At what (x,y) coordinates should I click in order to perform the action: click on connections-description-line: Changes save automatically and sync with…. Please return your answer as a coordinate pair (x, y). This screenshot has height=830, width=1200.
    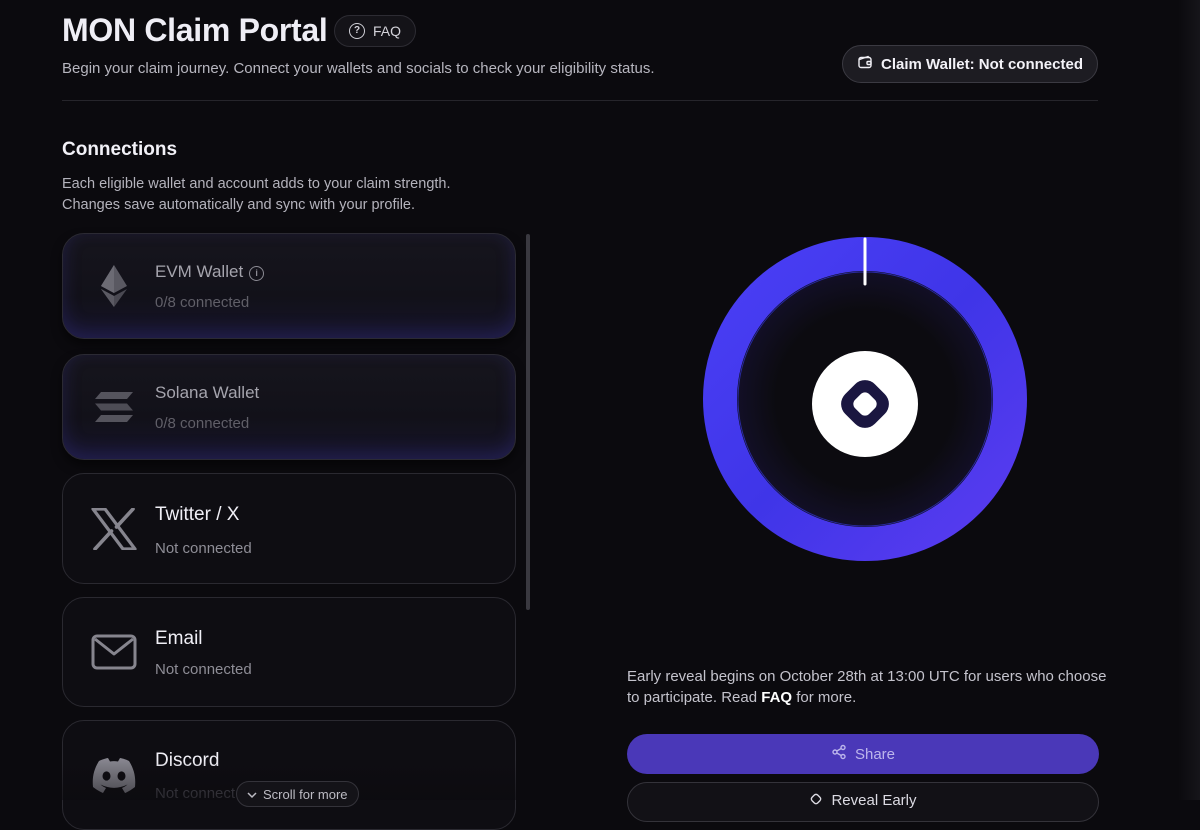
    Looking at the image, I should click on (239, 205).